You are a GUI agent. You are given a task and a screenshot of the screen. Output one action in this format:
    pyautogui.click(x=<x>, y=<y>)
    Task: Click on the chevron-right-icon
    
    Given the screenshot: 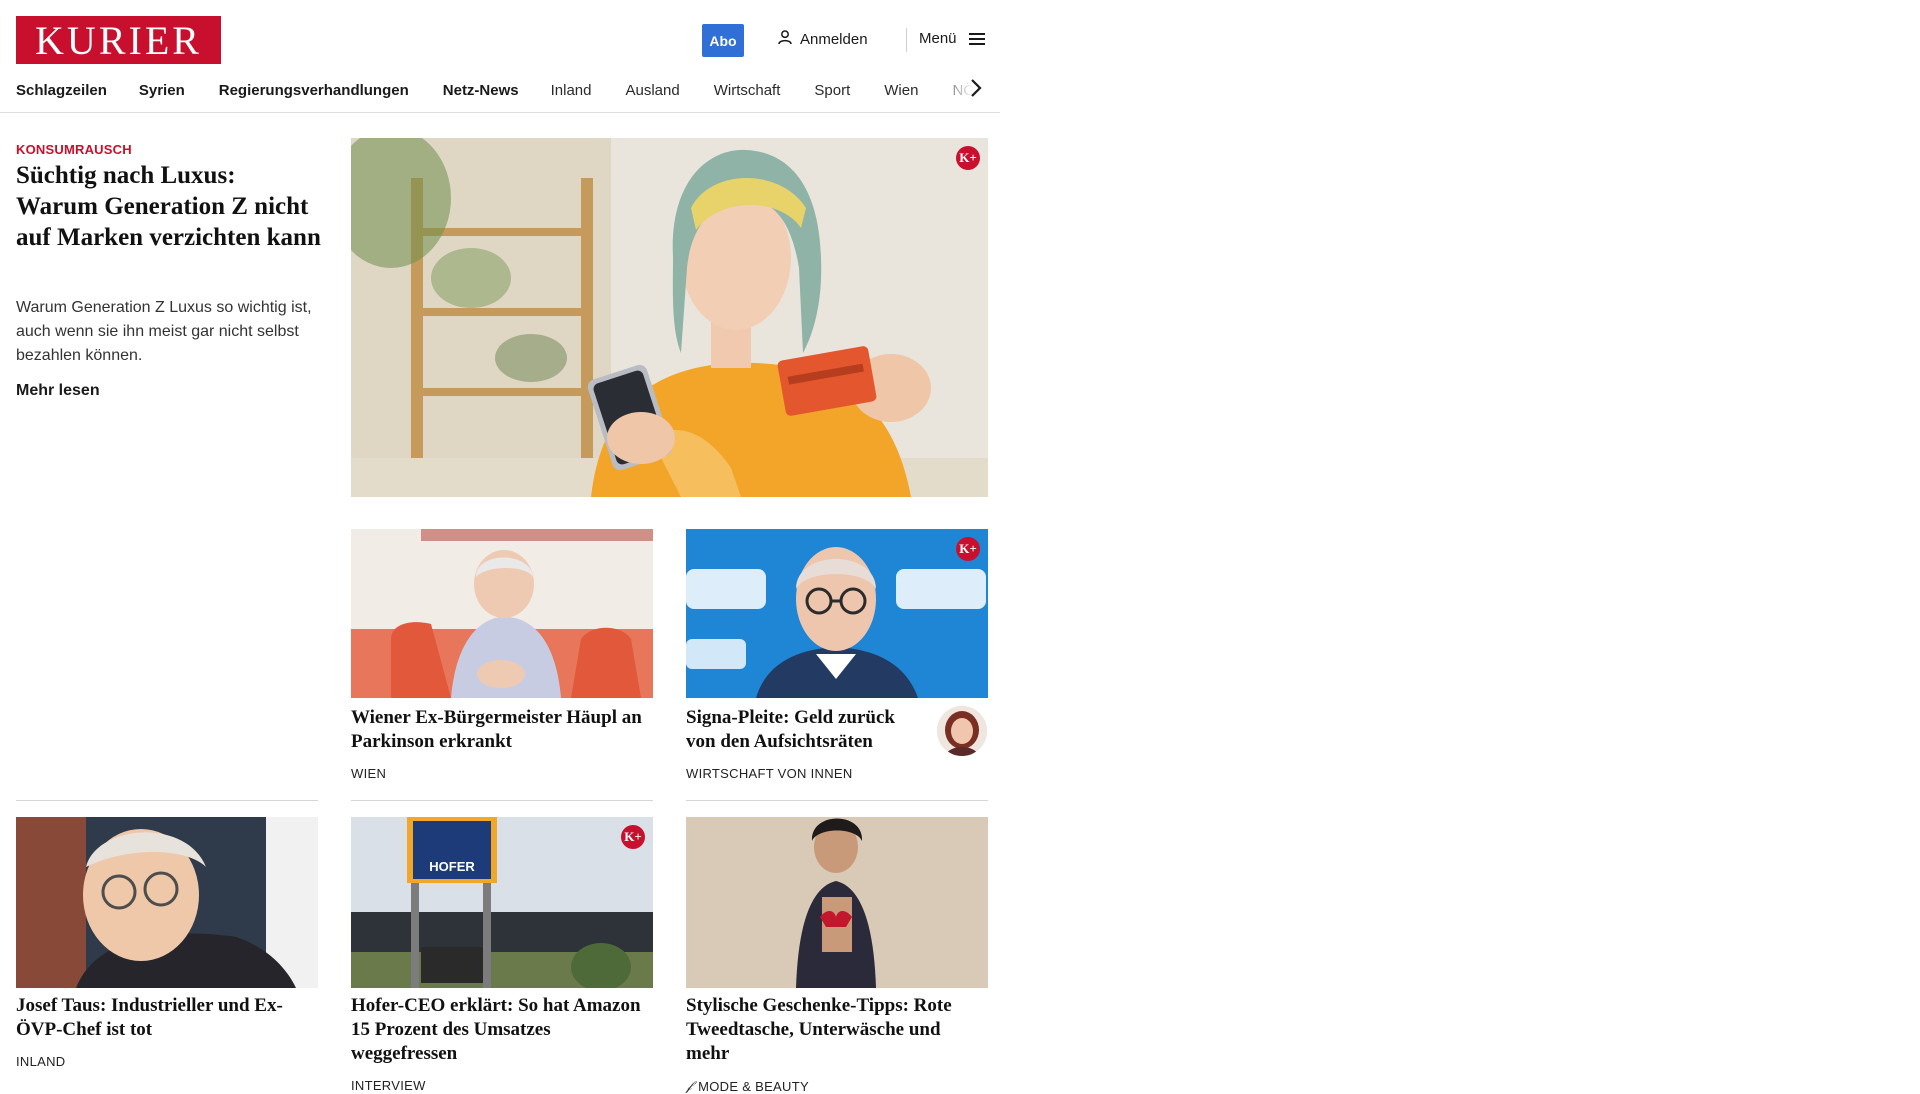 What is the action you would take?
    pyautogui.click(x=976, y=90)
    